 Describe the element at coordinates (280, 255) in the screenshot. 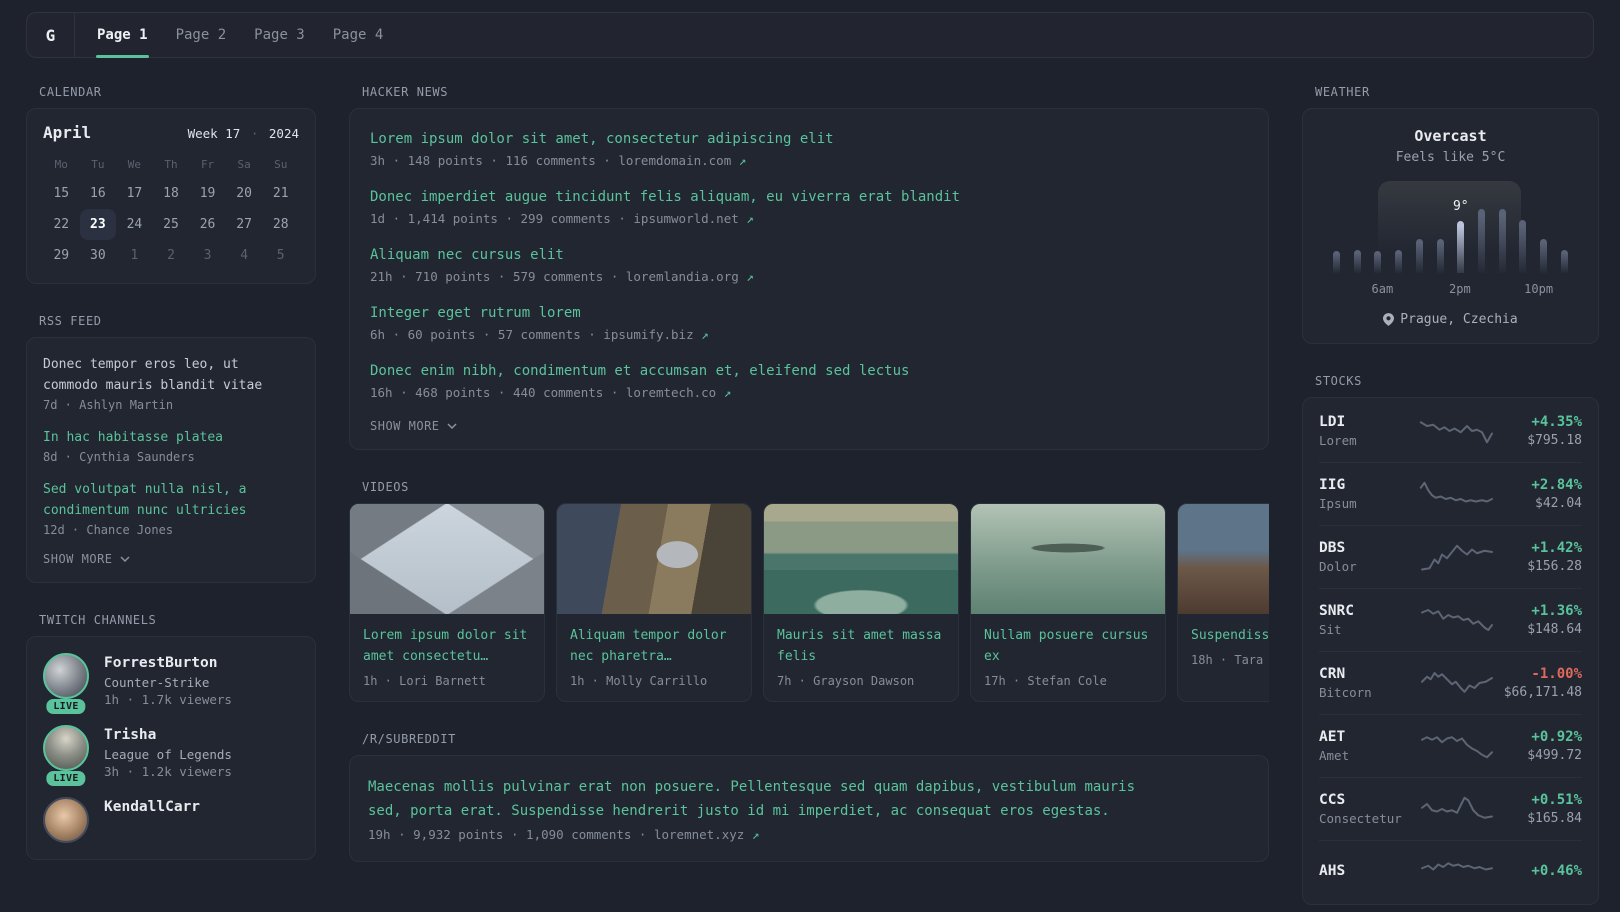

I see `calendar-day: 5` at that location.